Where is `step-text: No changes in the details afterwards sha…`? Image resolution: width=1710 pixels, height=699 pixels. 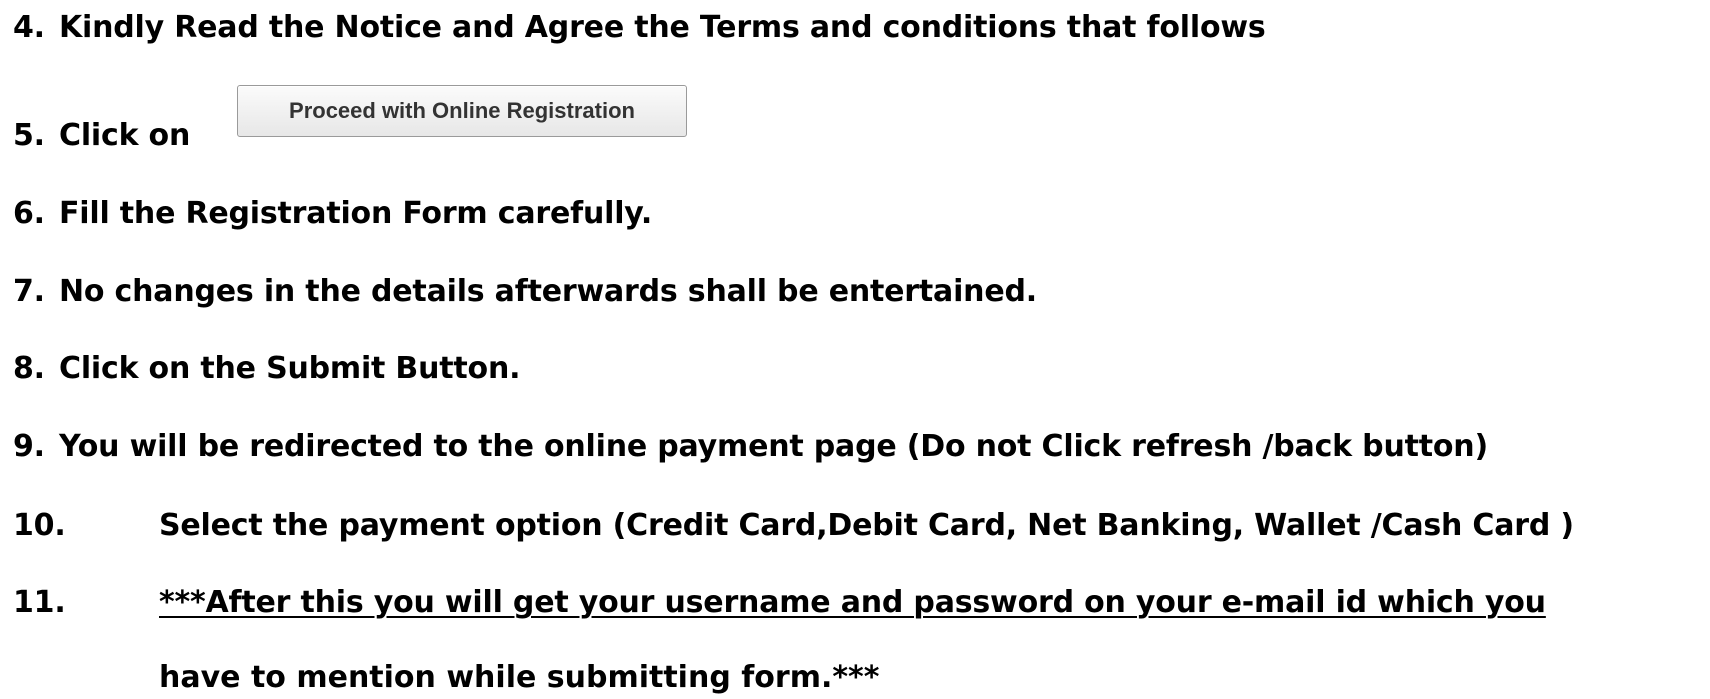
step-text: No changes in the details afterwards sha… is located at coordinates (548, 291).